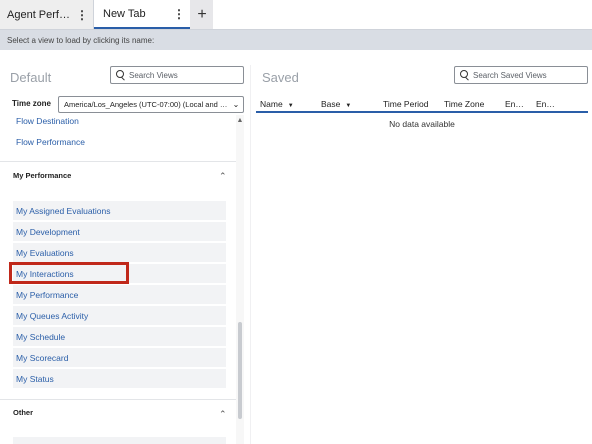 The image size is (592, 444). Describe the element at coordinates (119, 231) in the screenshot. I see `view-item-my-development: My Development` at that location.